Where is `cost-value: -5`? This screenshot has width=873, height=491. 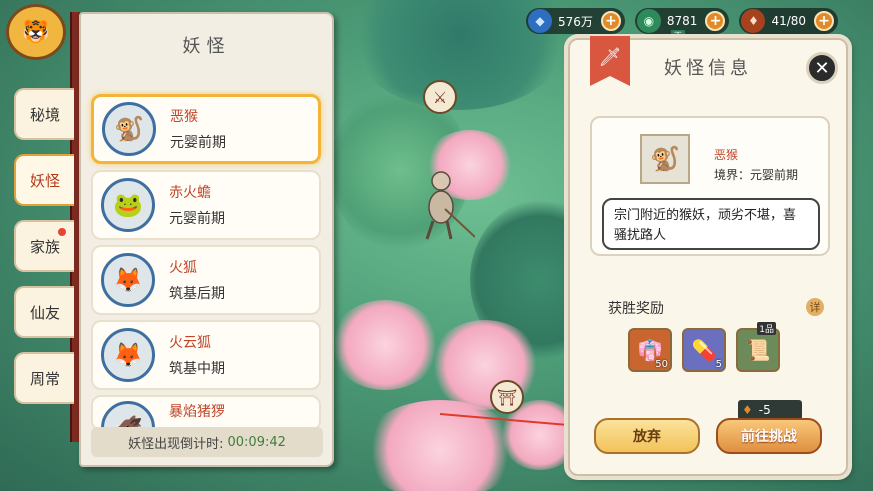 cost-value: -5 is located at coordinates (764, 410).